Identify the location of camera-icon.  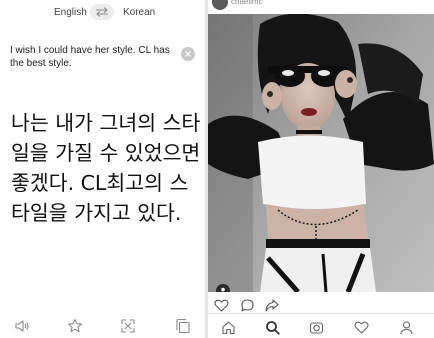
(316, 327).